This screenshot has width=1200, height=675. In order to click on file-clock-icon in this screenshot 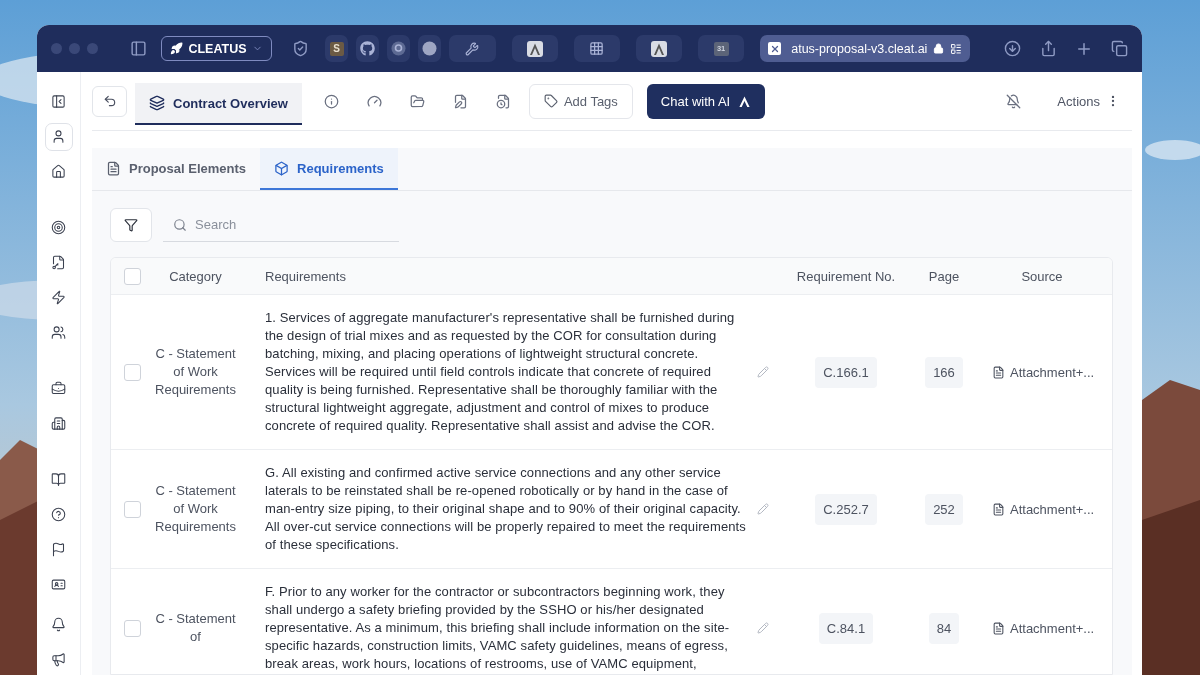, I will do `click(503, 101)`.